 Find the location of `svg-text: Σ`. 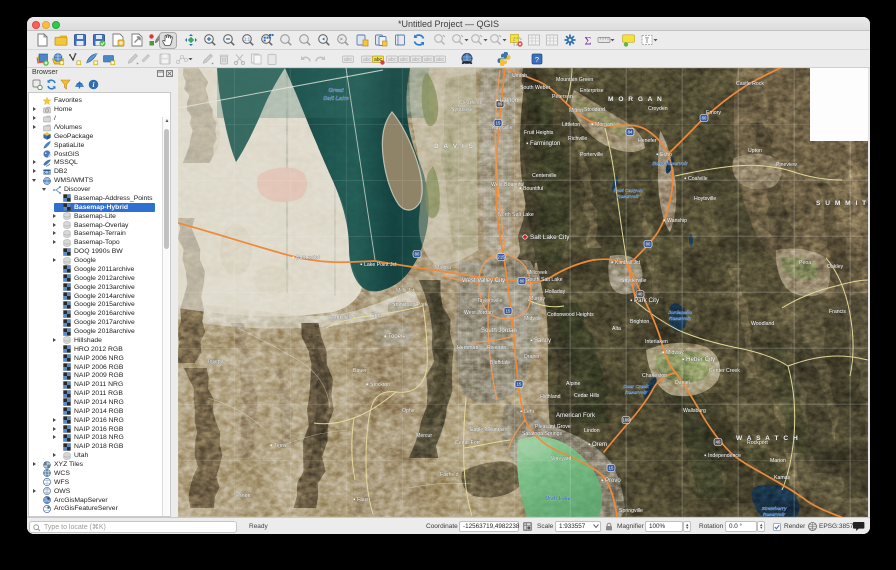

svg-text: Σ is located at coordinates (588, 41).